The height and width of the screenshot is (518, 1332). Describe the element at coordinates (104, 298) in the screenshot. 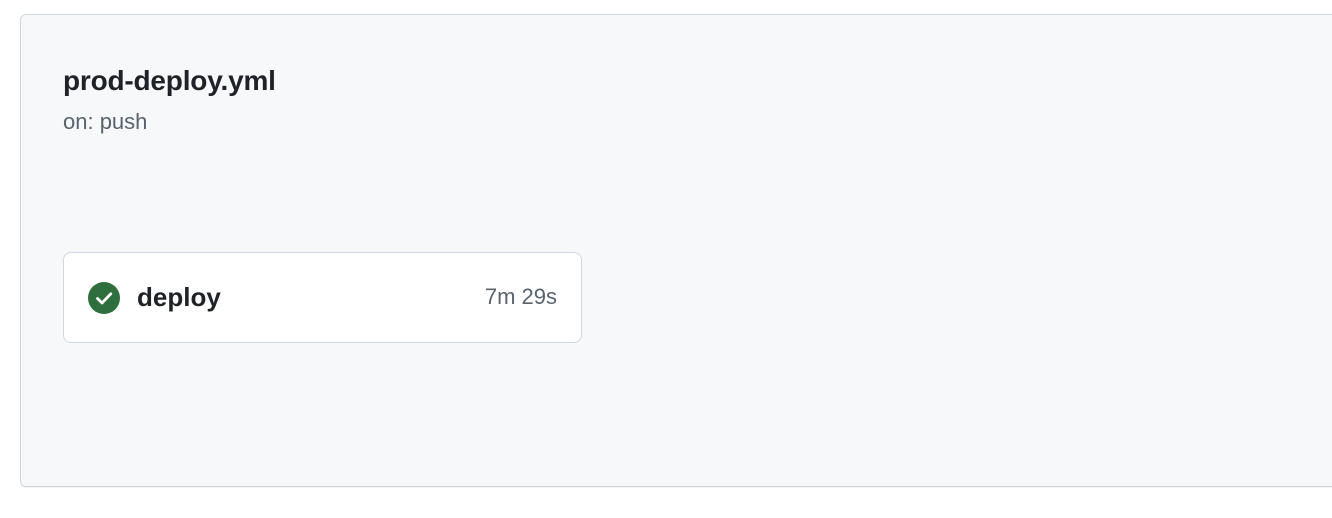

I see `check-circle-icon` at that location.